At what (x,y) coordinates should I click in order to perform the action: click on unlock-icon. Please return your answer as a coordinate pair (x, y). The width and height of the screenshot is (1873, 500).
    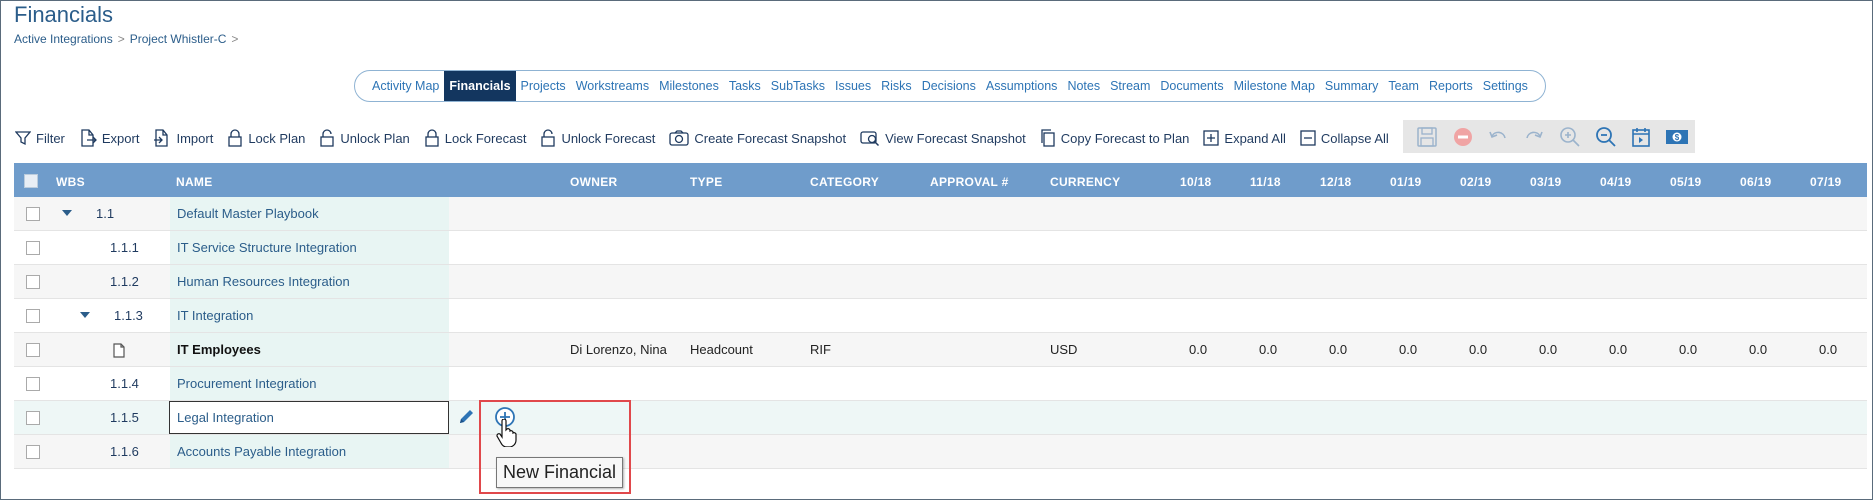
    Looking at the image, I should click on (327, 138).